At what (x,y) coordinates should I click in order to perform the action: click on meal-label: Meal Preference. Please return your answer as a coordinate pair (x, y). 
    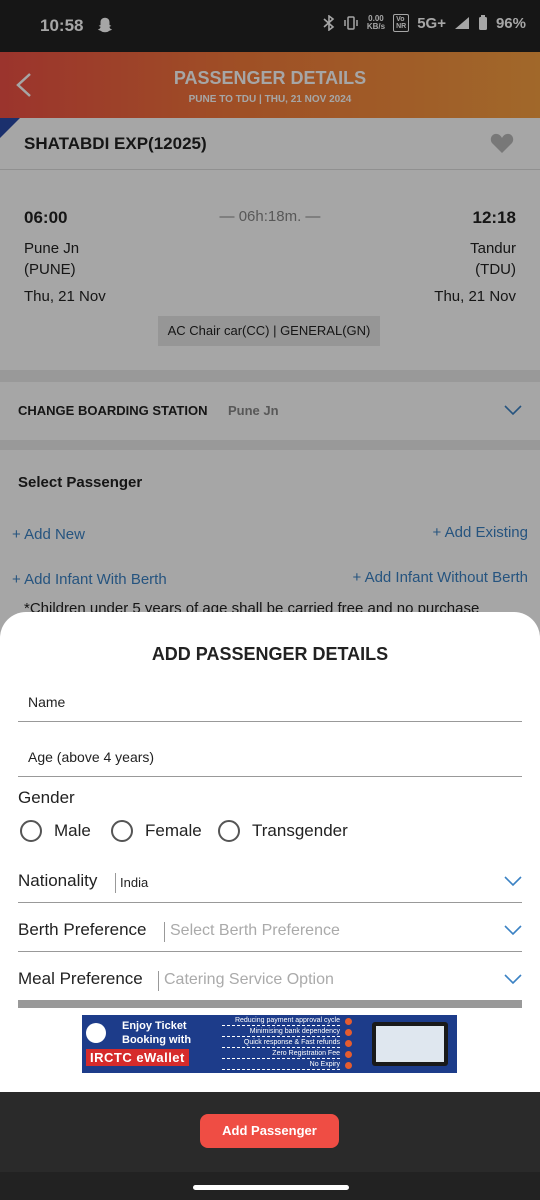
    Looking at the image, I should click on (80, 978).